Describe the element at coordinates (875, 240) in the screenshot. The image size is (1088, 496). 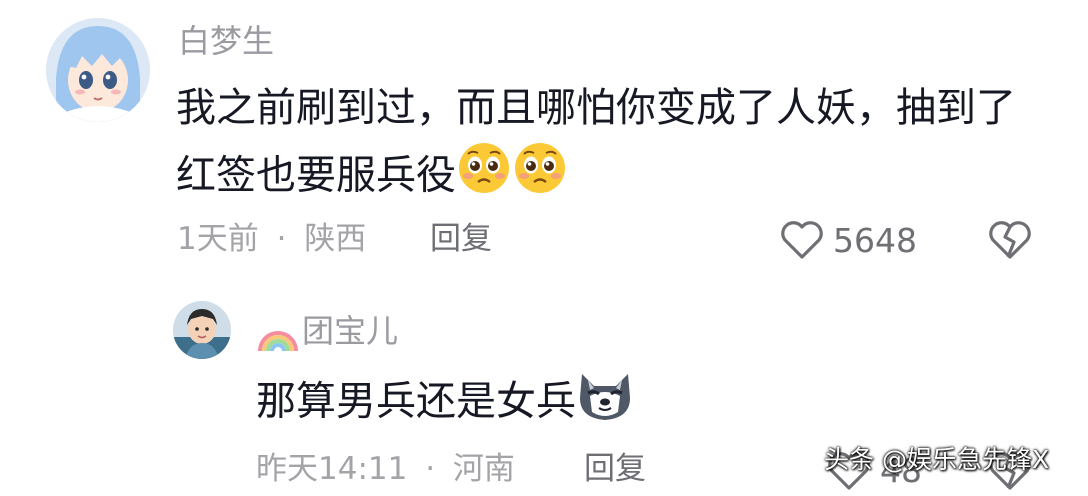
I see `like-count: 5648` at that location.